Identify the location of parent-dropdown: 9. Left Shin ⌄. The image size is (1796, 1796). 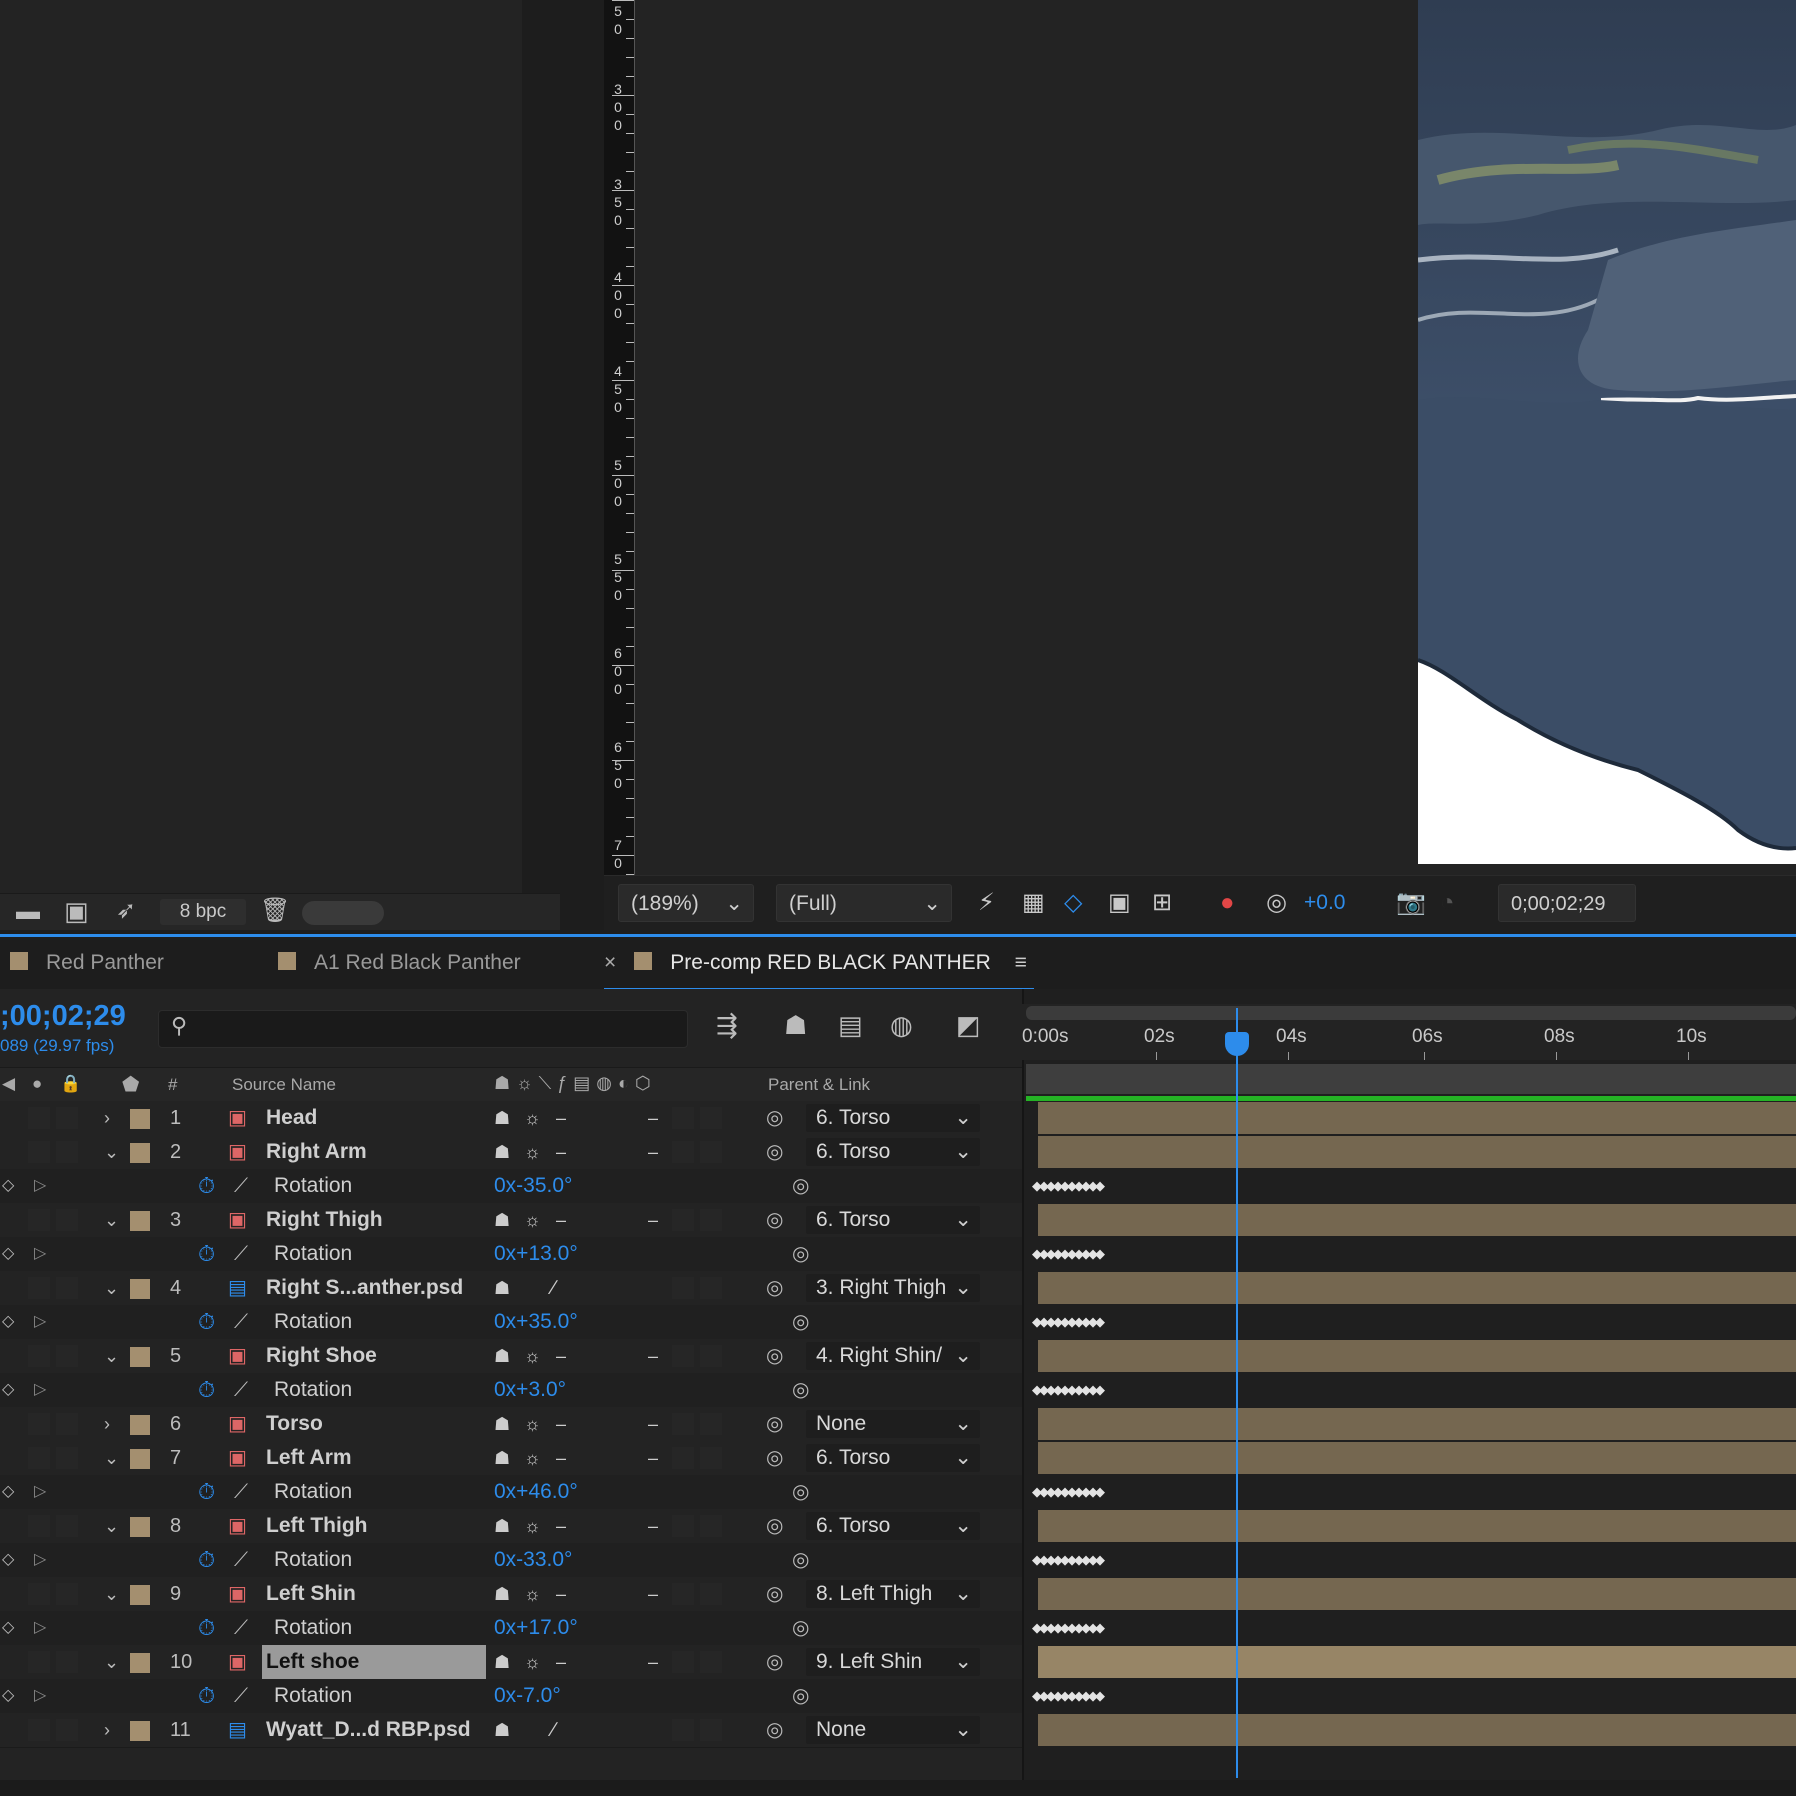
(893, 1662).